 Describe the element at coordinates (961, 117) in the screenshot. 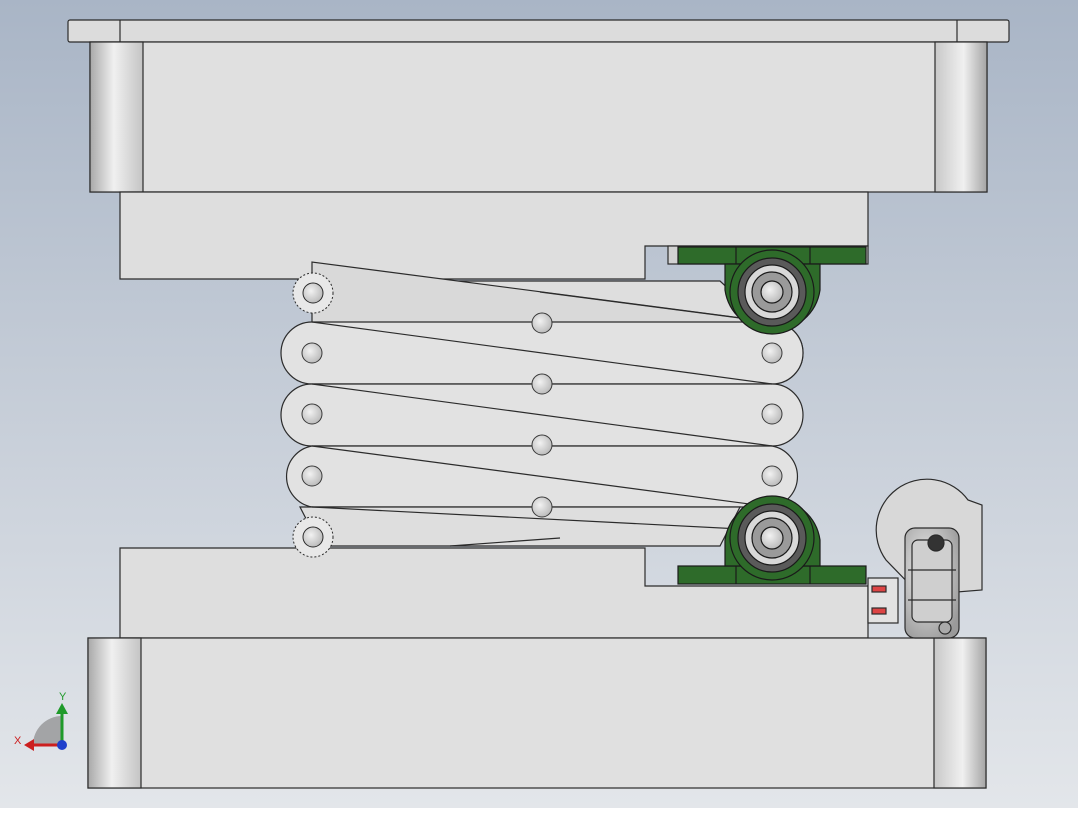

I see `top-plate-right-rounded-edge` at that location.